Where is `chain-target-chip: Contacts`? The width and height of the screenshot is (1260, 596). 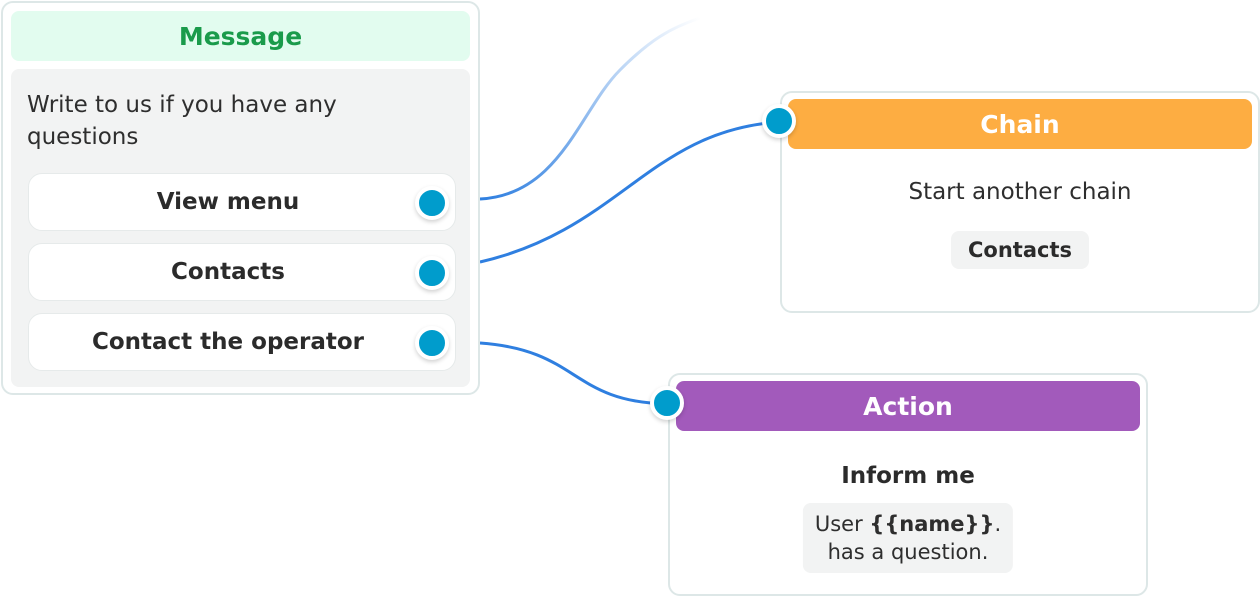
chain-target-chip: Contacts is located at coordinates (1020, 250).